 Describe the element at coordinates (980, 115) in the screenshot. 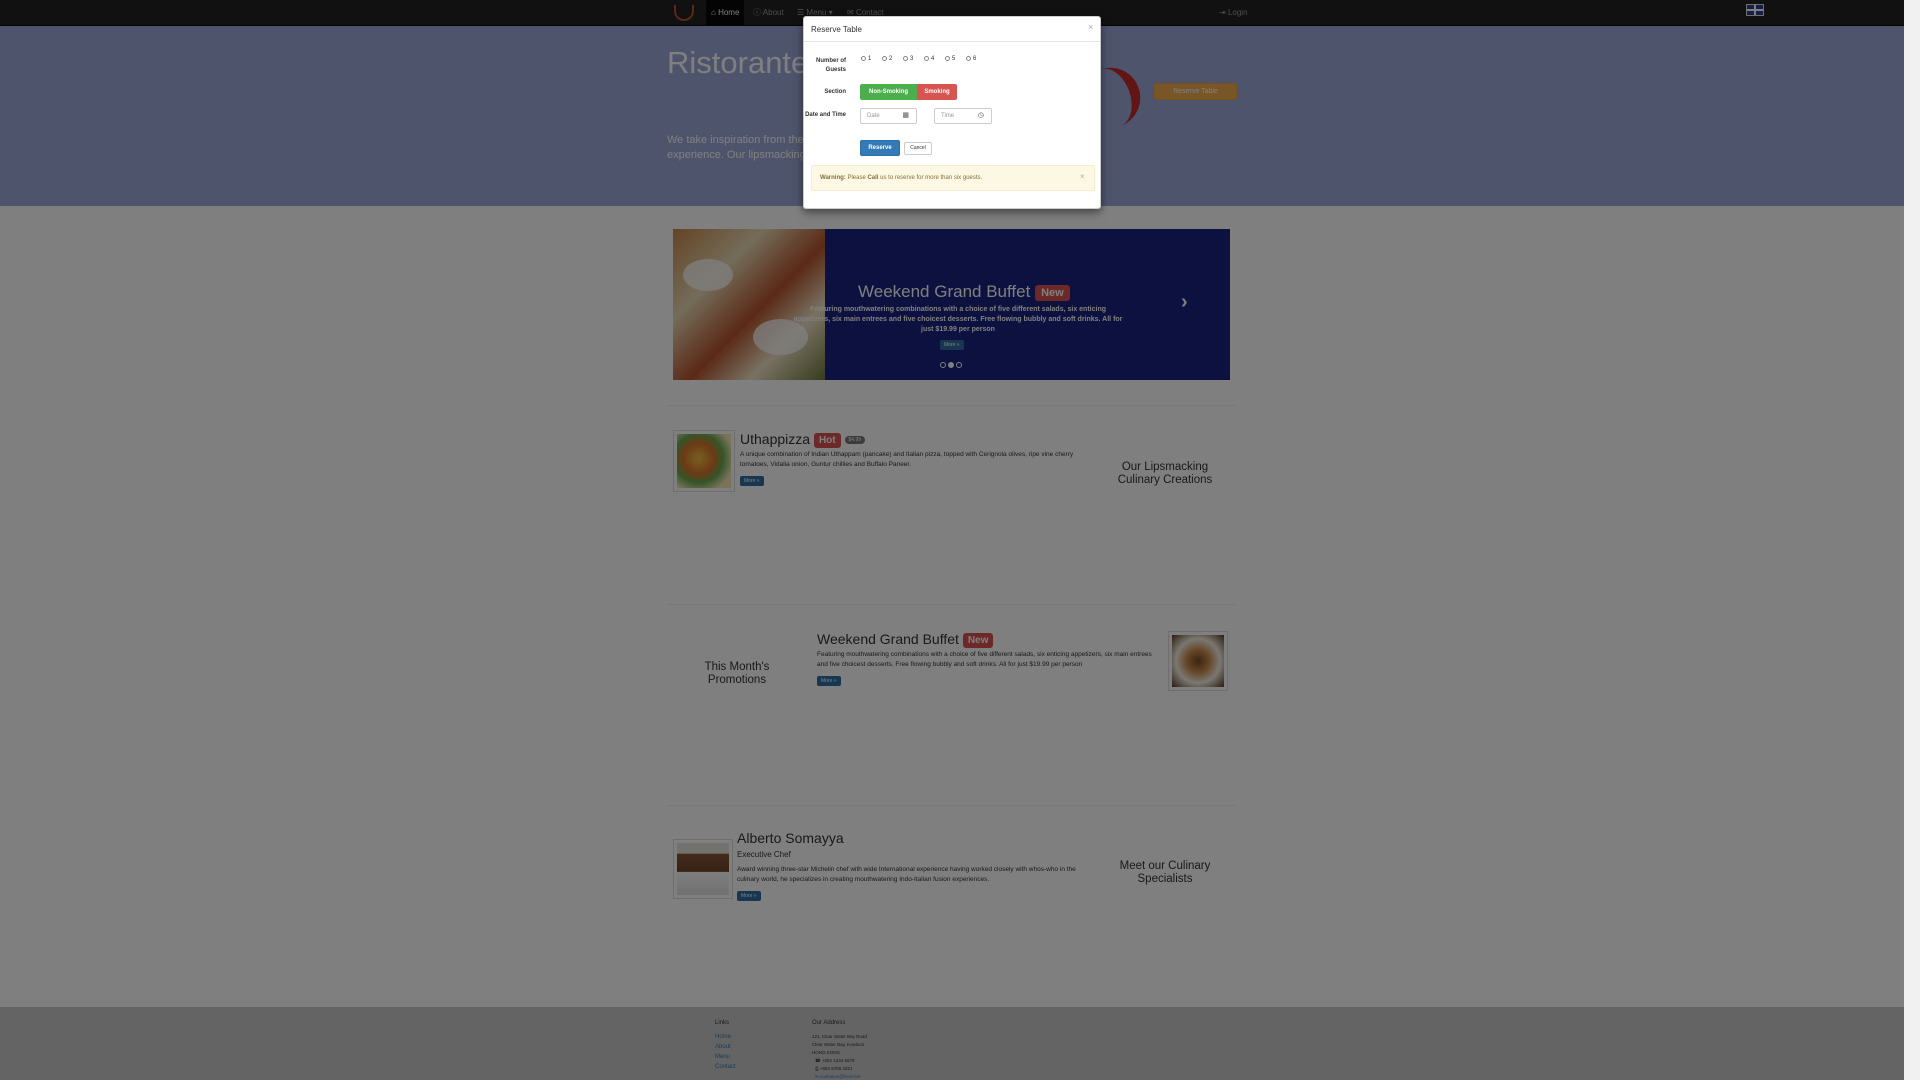

I see `clock-icon: ◷` at that location.